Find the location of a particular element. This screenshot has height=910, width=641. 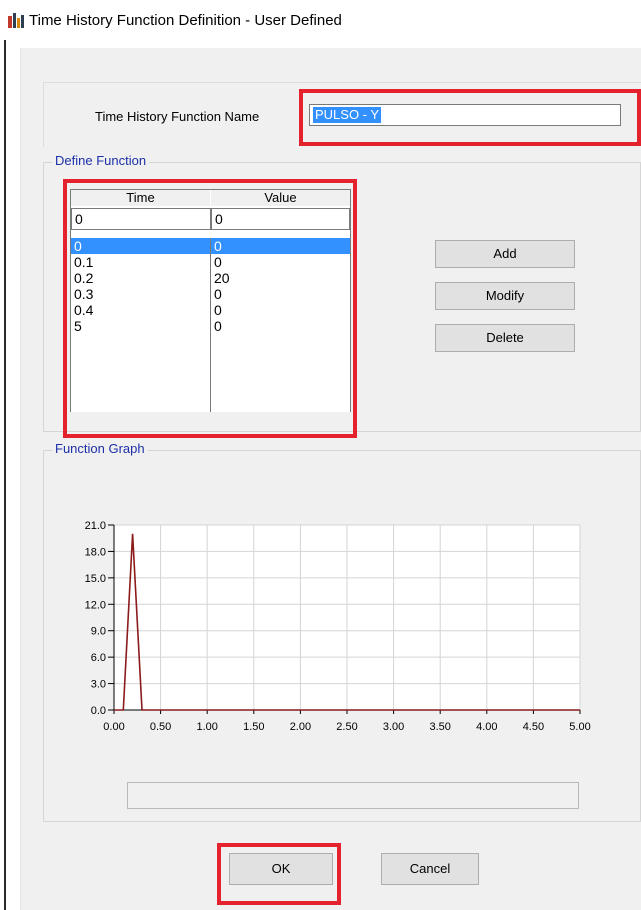

list-item: 0.1 is located at coordinates (140, 262).